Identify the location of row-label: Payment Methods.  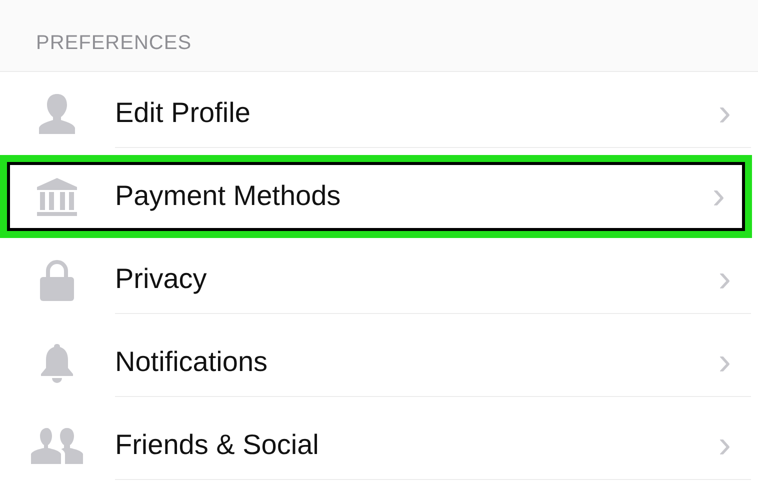
(228, 196).